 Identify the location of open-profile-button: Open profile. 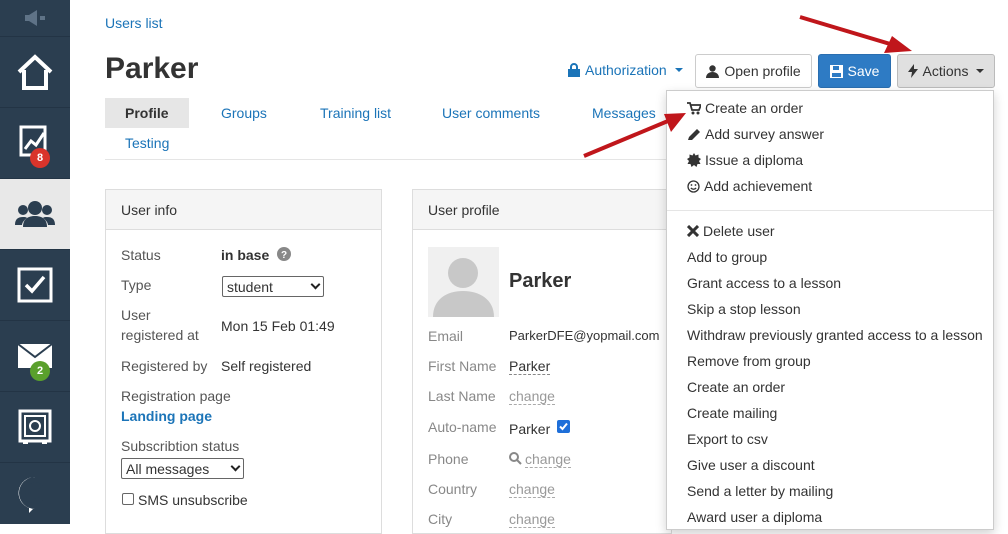
(753, 71).